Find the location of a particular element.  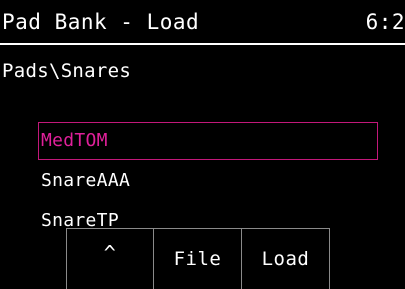

header-divider is located at coordinates (202, 44).